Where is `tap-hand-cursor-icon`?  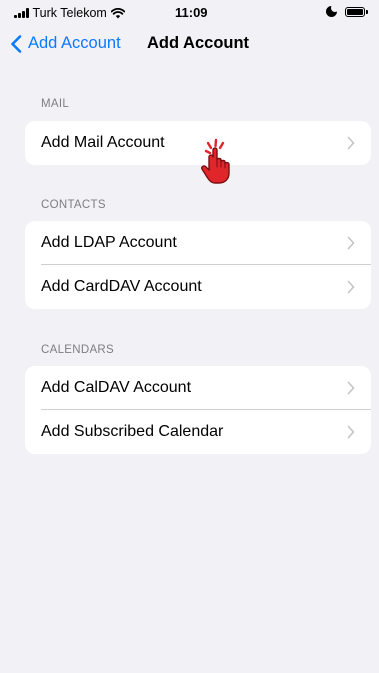
tap-hand-cursor-icon is located at coordinates (215, 161).